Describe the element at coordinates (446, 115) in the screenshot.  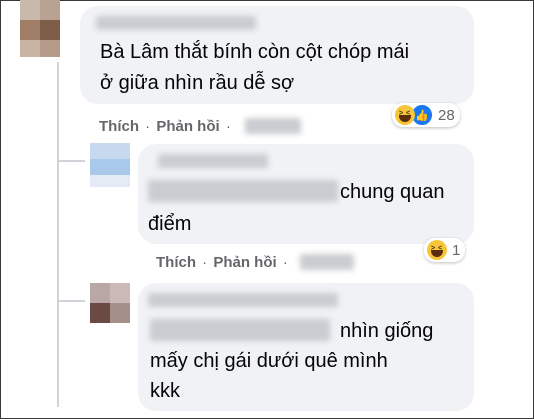
I see `reaction-count: 28` at that location.